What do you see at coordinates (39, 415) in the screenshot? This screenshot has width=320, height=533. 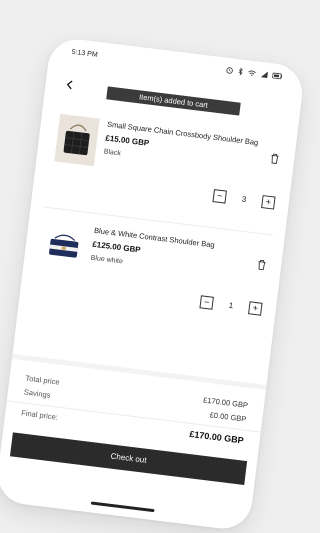 I see `final-price-label: Final price:` at bounding box center [39, 415].